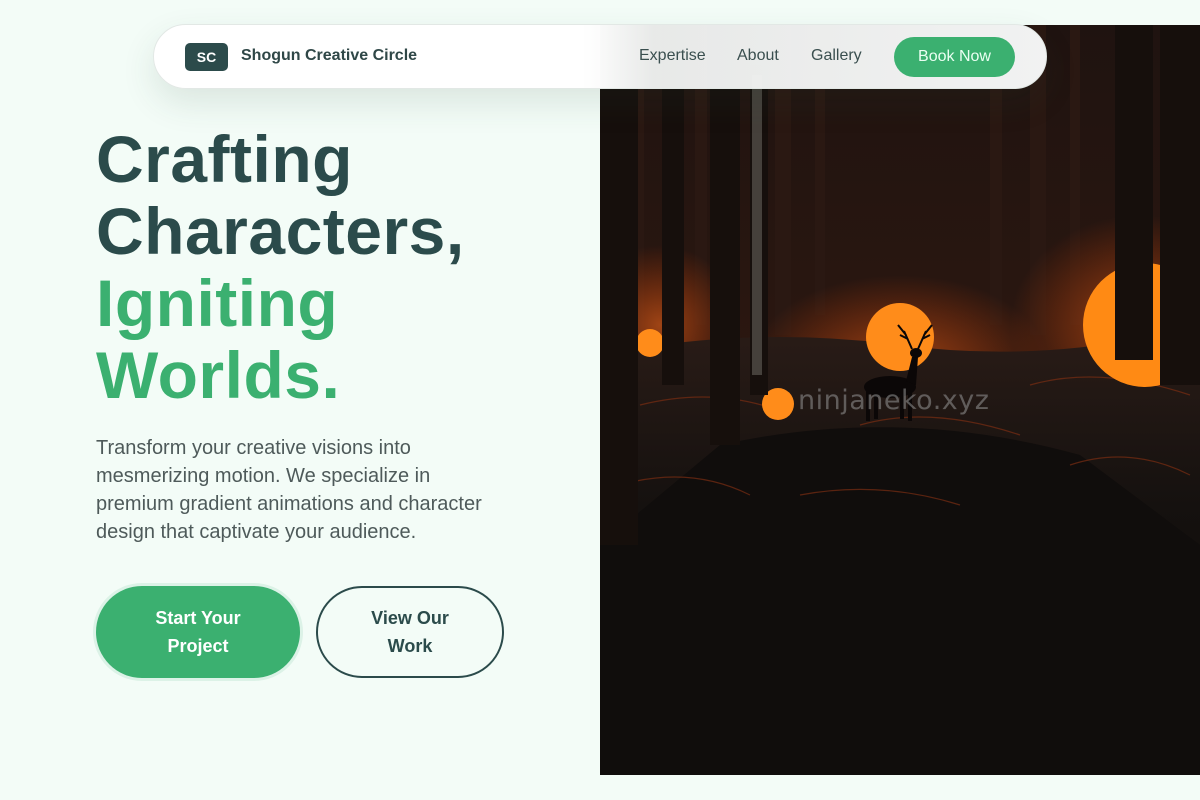 This screenshot has height=800, width=1200. What do you see at coordinates (894, 400) in the screenshot?
I see `image-watermark: ninjaneko.xyz` at bounding box center [894, 400].